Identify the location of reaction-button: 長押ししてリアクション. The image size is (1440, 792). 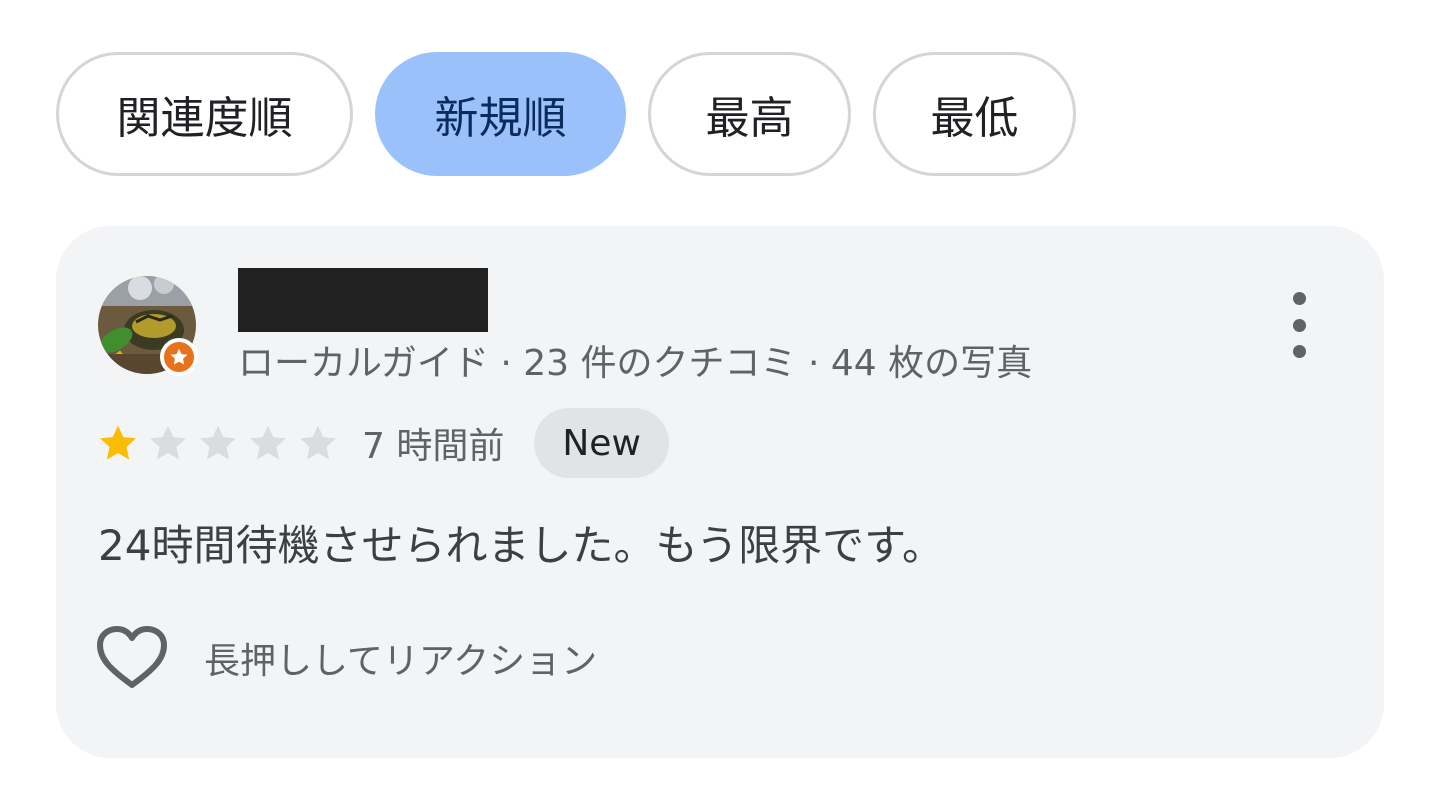
(346, 658).